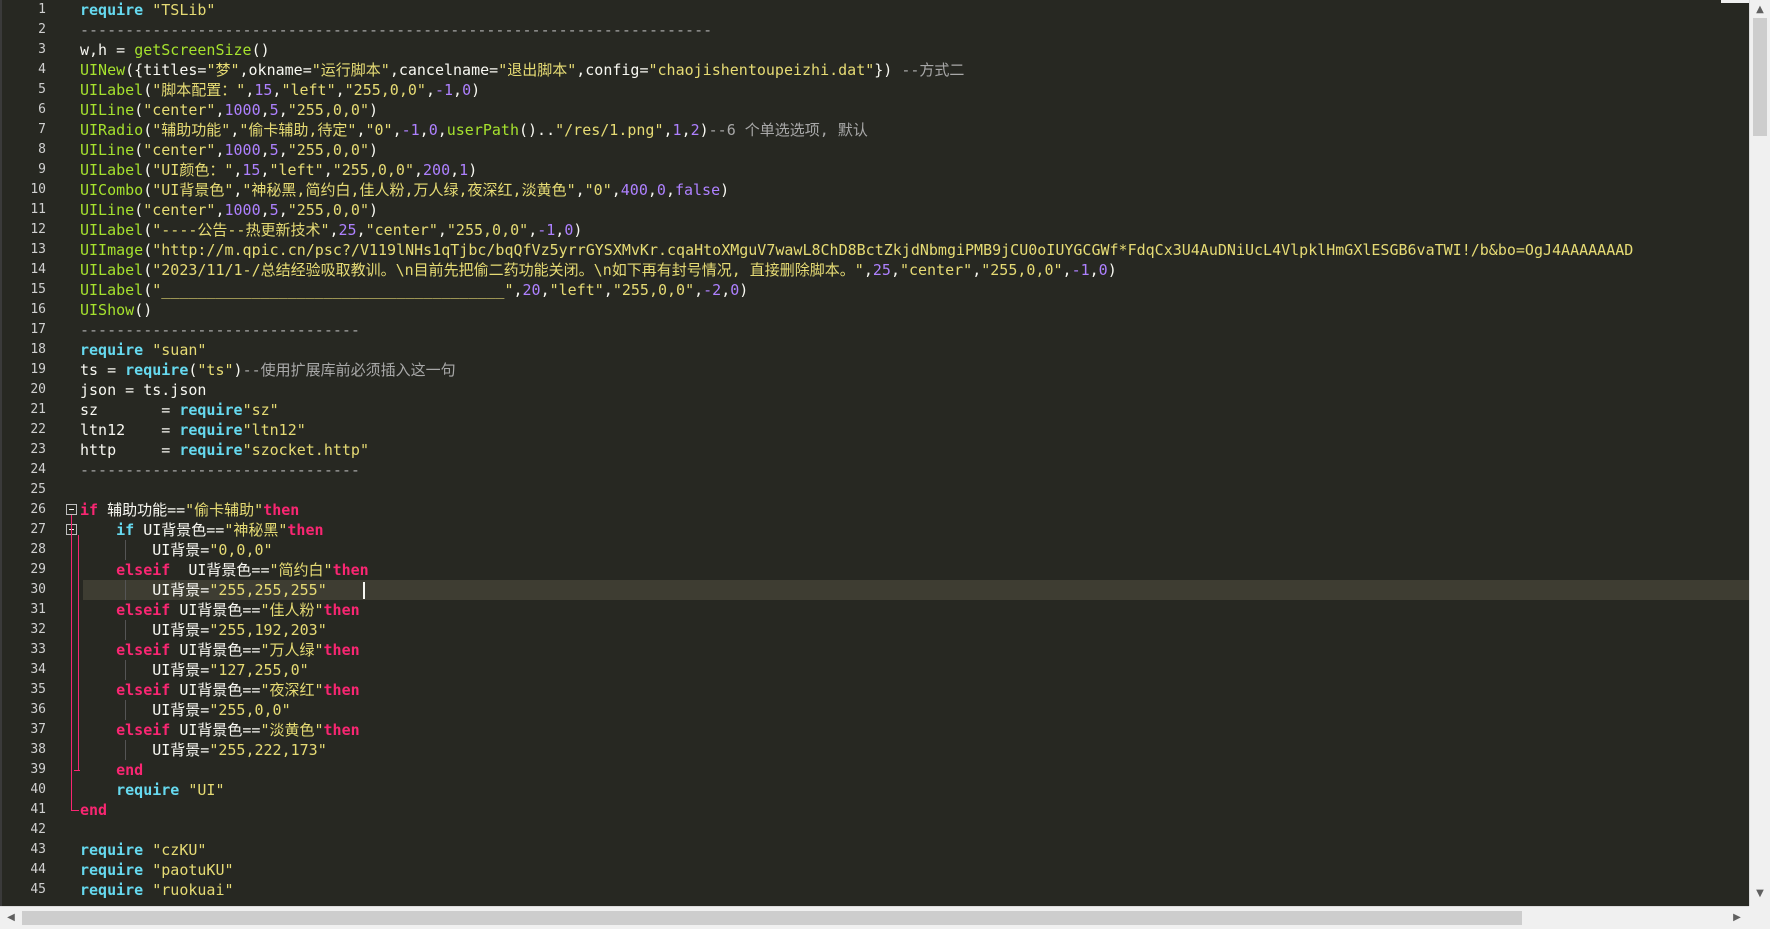  Describe the element at coordinates (242, 210) in the screenshot. I see `code-token: 1000` at that location.